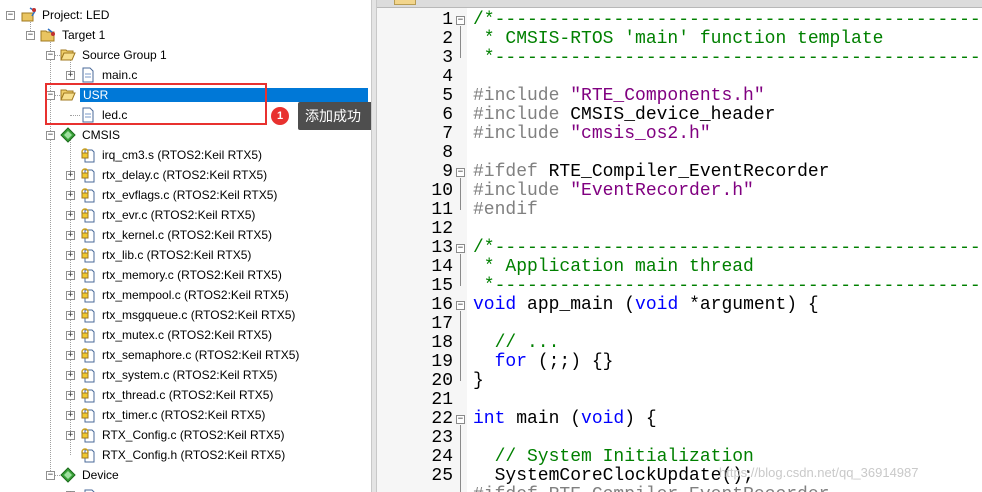 Image resolution: width=982 pixels, height=492 pixels. What do you see at coordinates (640, 134) in the screenshot?
I see `code-token: "cmsis_os2.h"` at bounding box center [640, 134].